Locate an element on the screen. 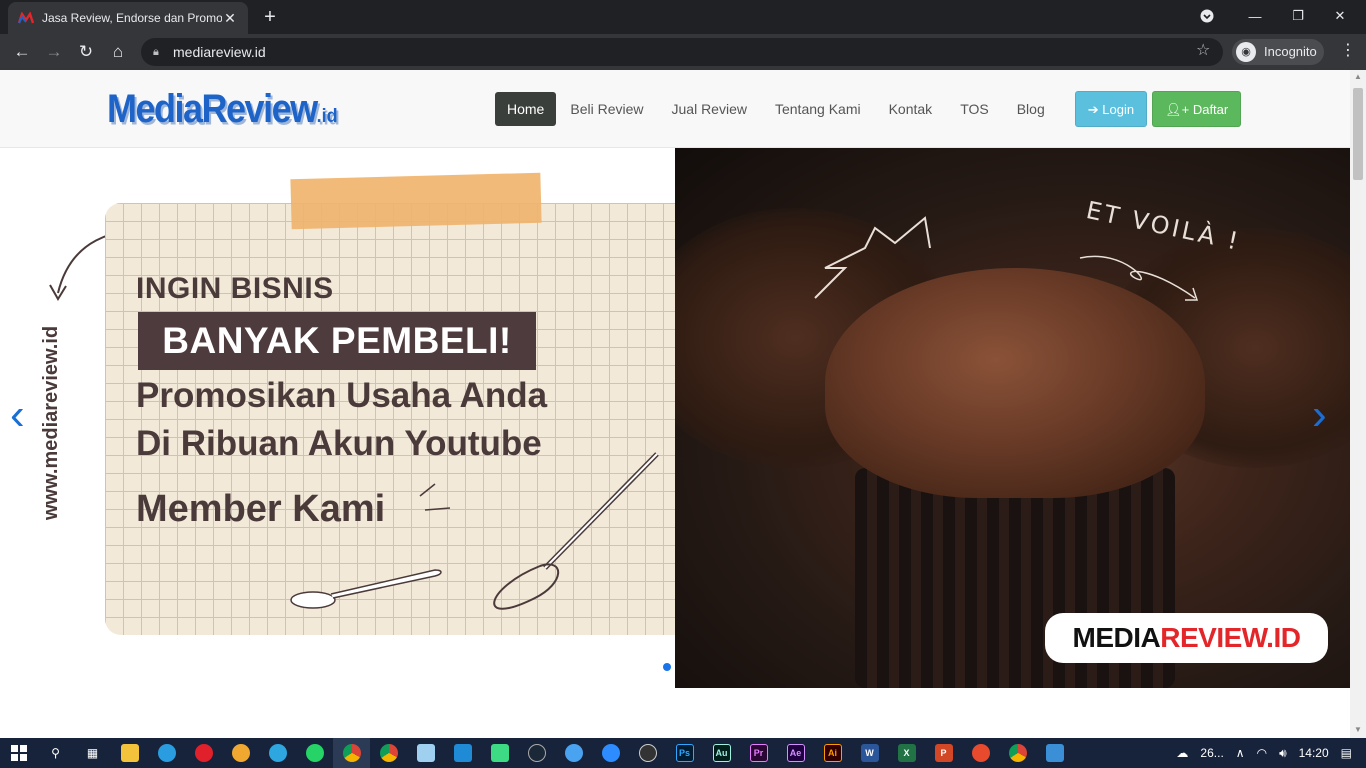 This screenshot has height=768, width=1366. login-button: ➔ Login is located at coordinates (1111, 109).